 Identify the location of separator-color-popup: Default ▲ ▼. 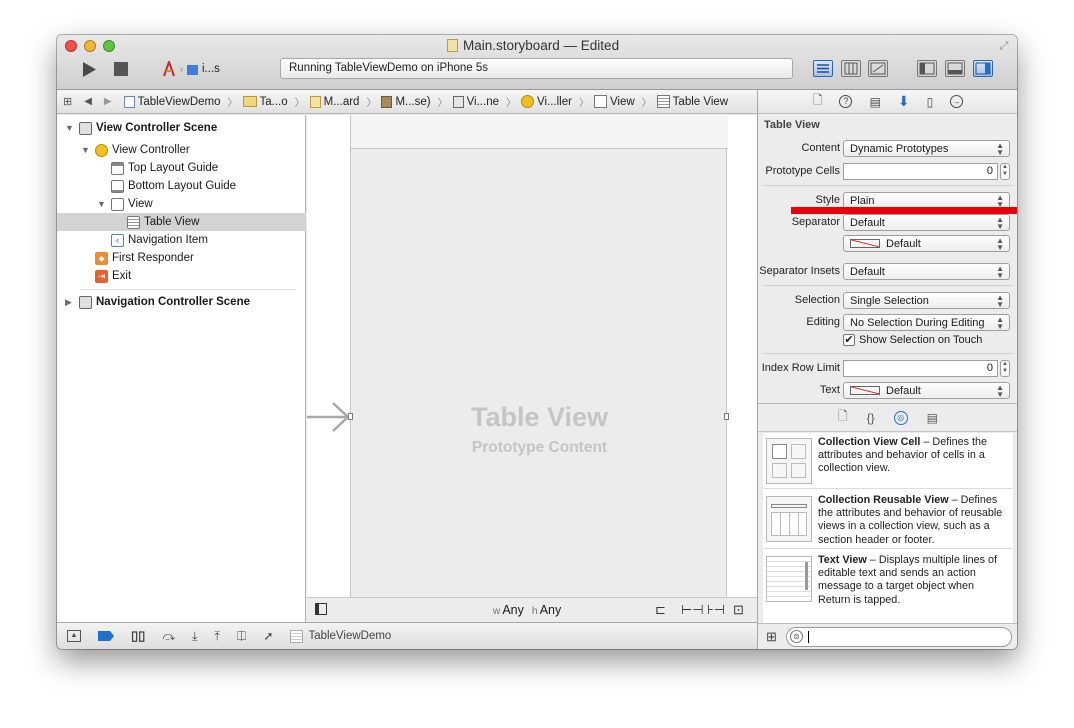
(926, 243).